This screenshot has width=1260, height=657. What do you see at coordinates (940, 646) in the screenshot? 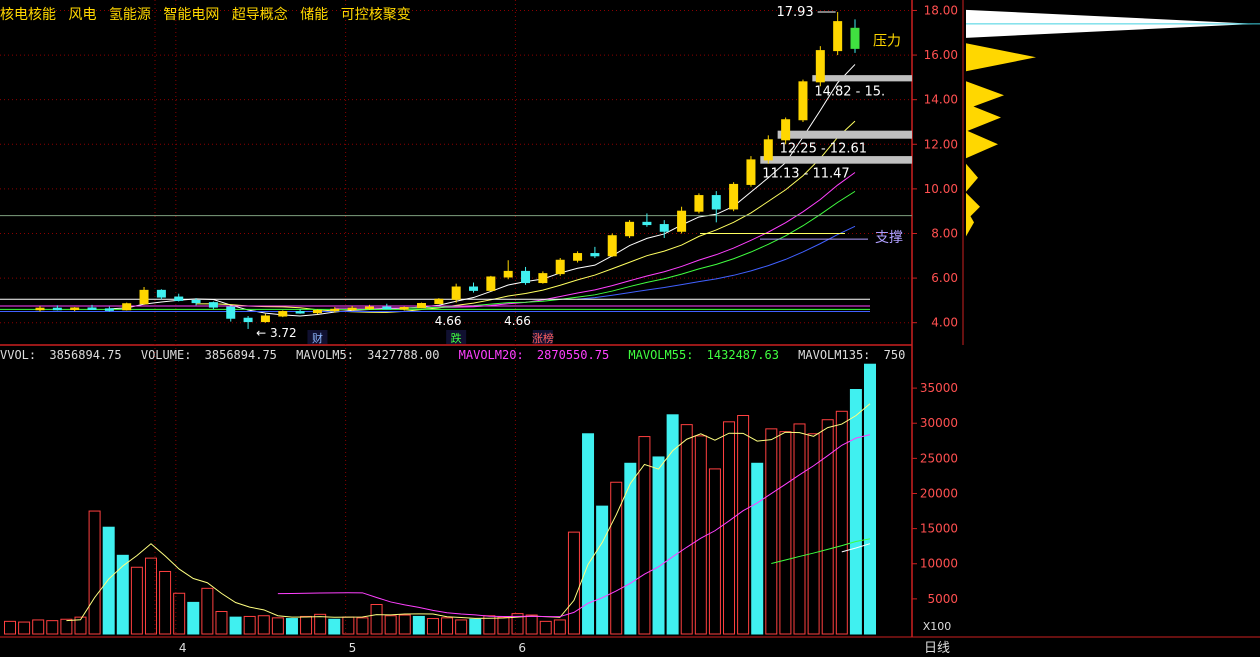
I see `period-label: 日线` at bounding box center [940, 646].